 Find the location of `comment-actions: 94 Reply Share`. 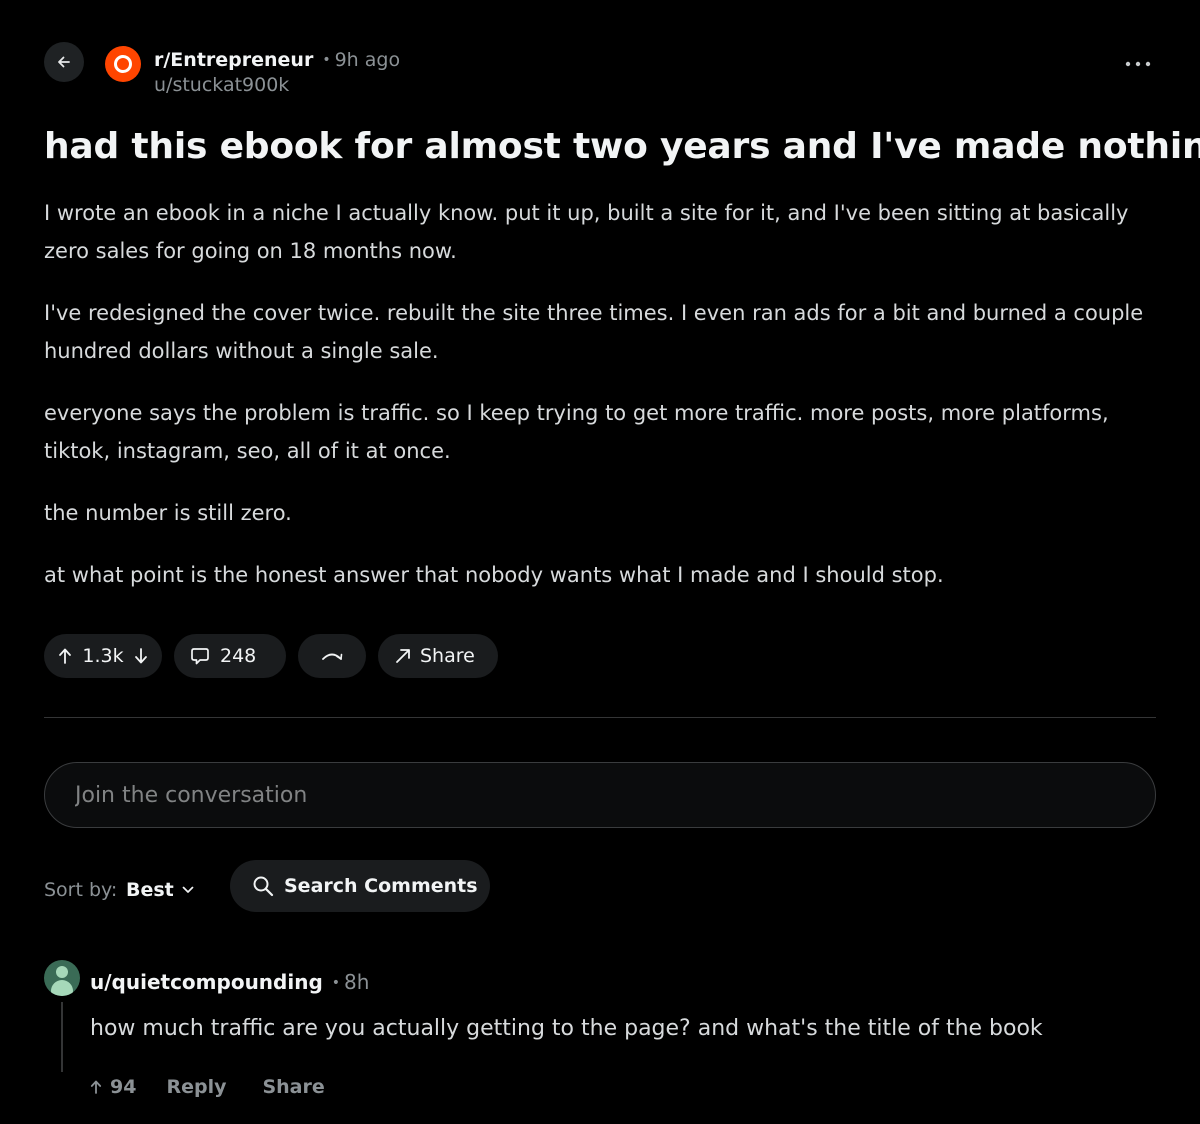

comment-actions: 94 Reply Share is located at coordinates (207, 1087).